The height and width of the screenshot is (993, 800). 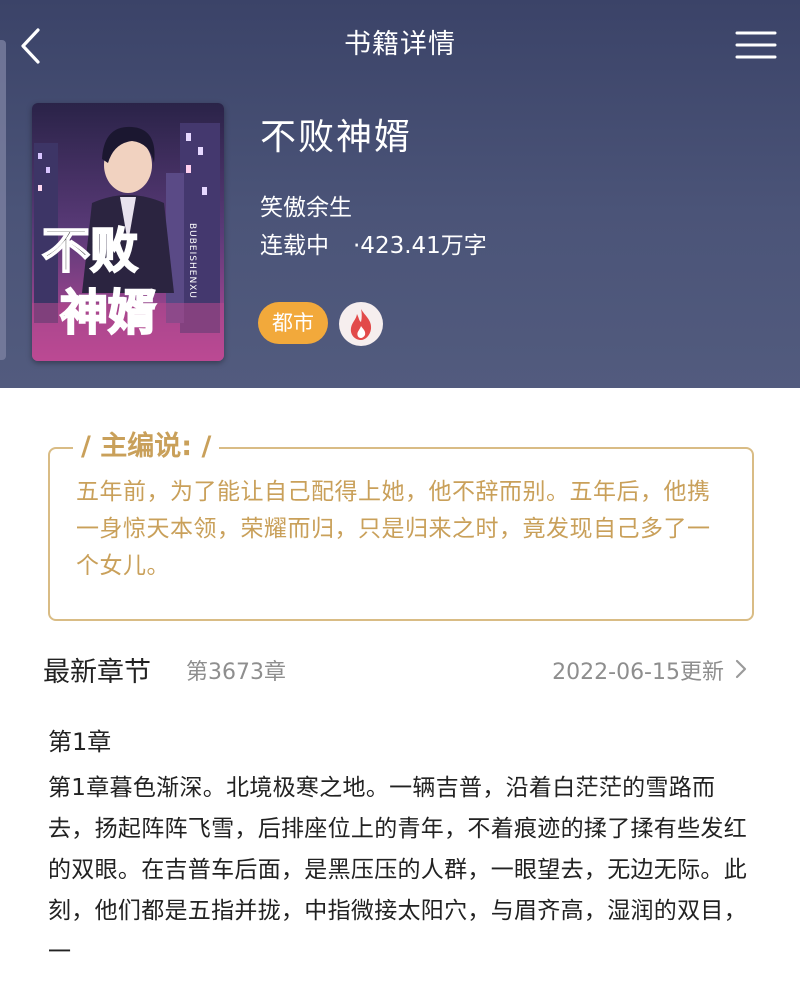 What do you see at coordinates (400, 44) in the screenshot?
I see `page-title: 书籍详情` at bounding box center [400, 44].